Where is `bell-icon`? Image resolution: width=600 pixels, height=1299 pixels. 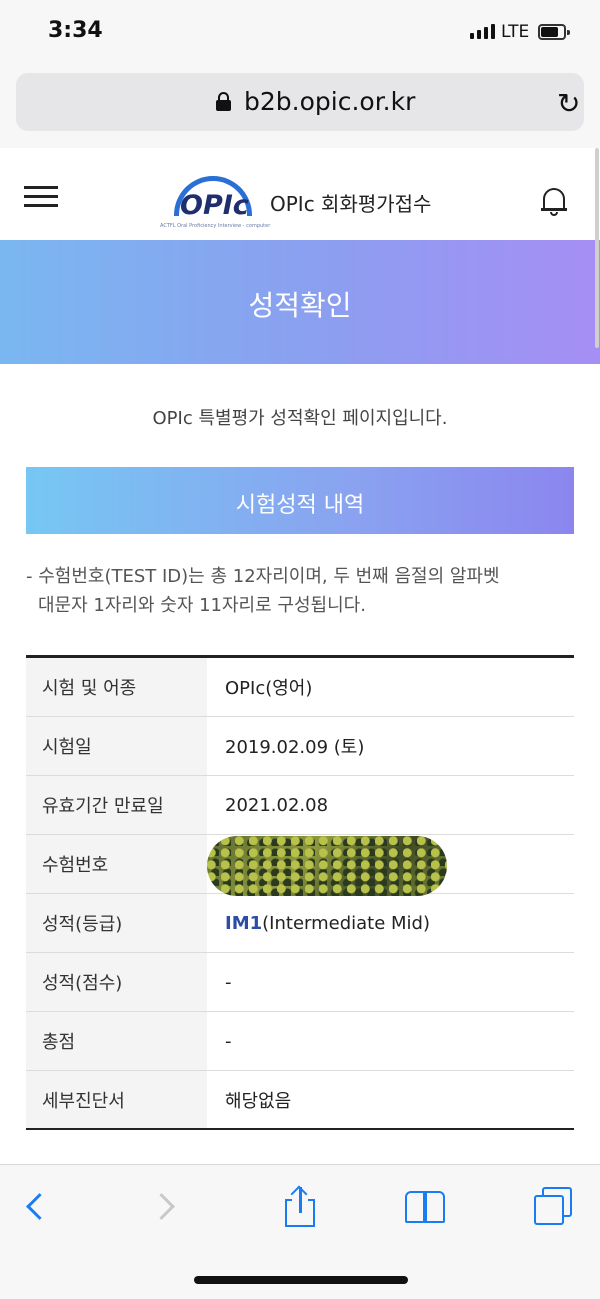
bell-icon is located at coordinates (554, 201).